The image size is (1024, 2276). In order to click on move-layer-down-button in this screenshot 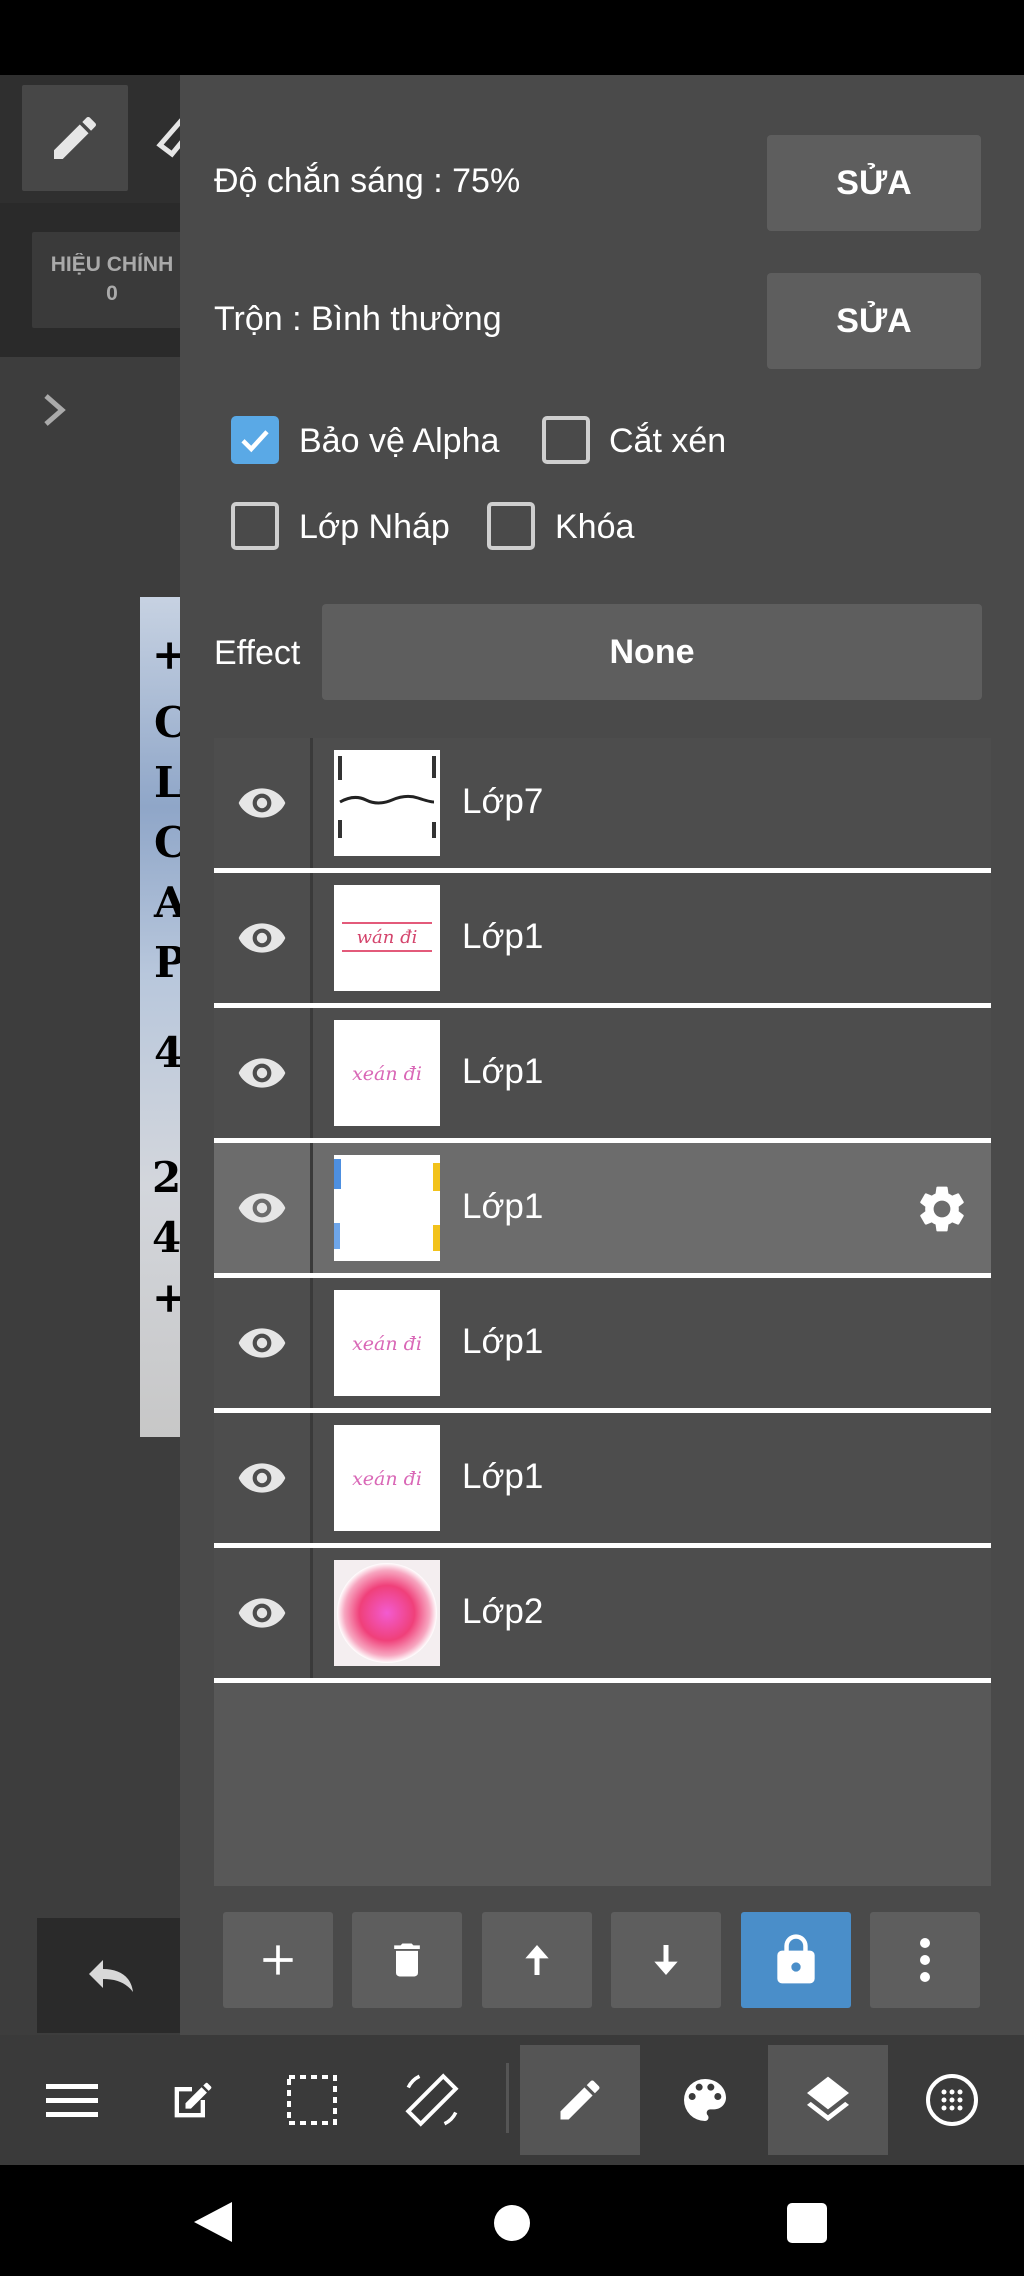, I will do `click(666, 1960)`.